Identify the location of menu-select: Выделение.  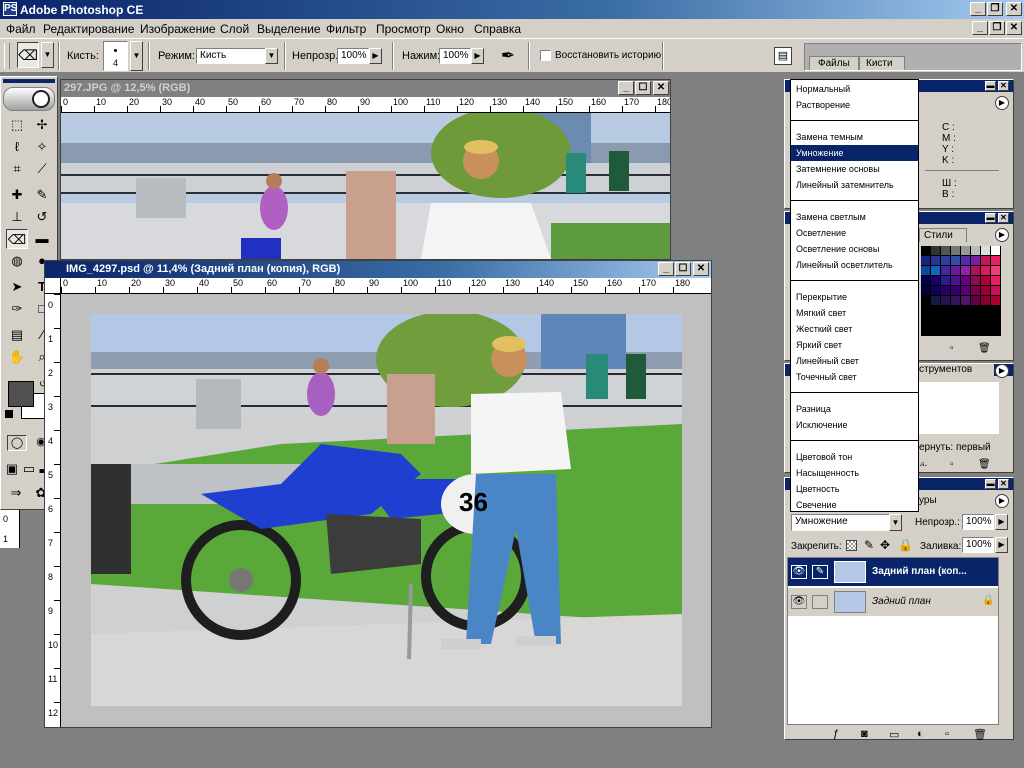
(289, 29).